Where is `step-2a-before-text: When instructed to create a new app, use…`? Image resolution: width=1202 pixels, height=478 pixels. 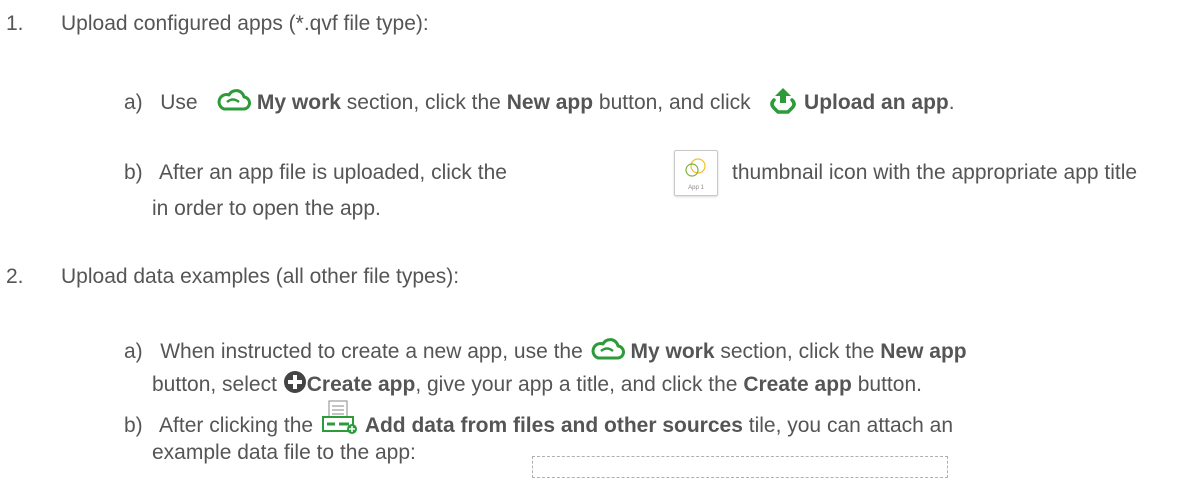 step-2a-before-text: When instructed to create a new app, use… is located at coordinates (371, 352).